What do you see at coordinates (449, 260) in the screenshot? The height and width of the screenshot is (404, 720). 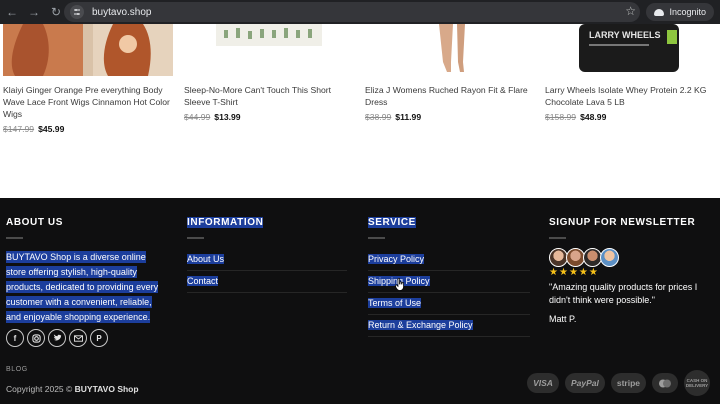 I see `privacy-policy-link: Privacy Policy` at bounding box center [449, 260].